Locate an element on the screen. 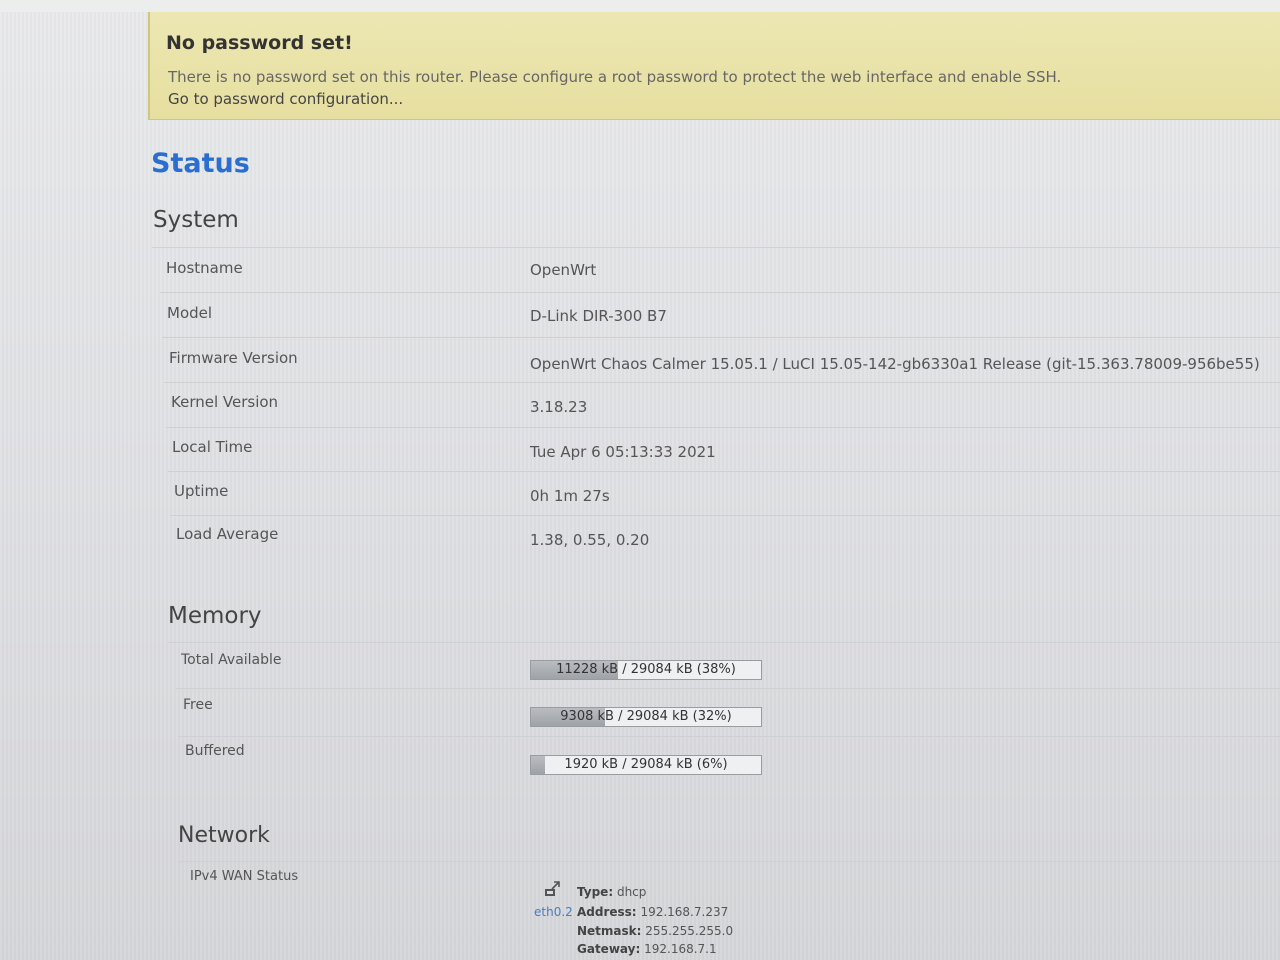 The height and width of the screenshot is (960, 1280). free-text: 9308 kB / 29084 kB (32%) is located at coordinates (646, 716).